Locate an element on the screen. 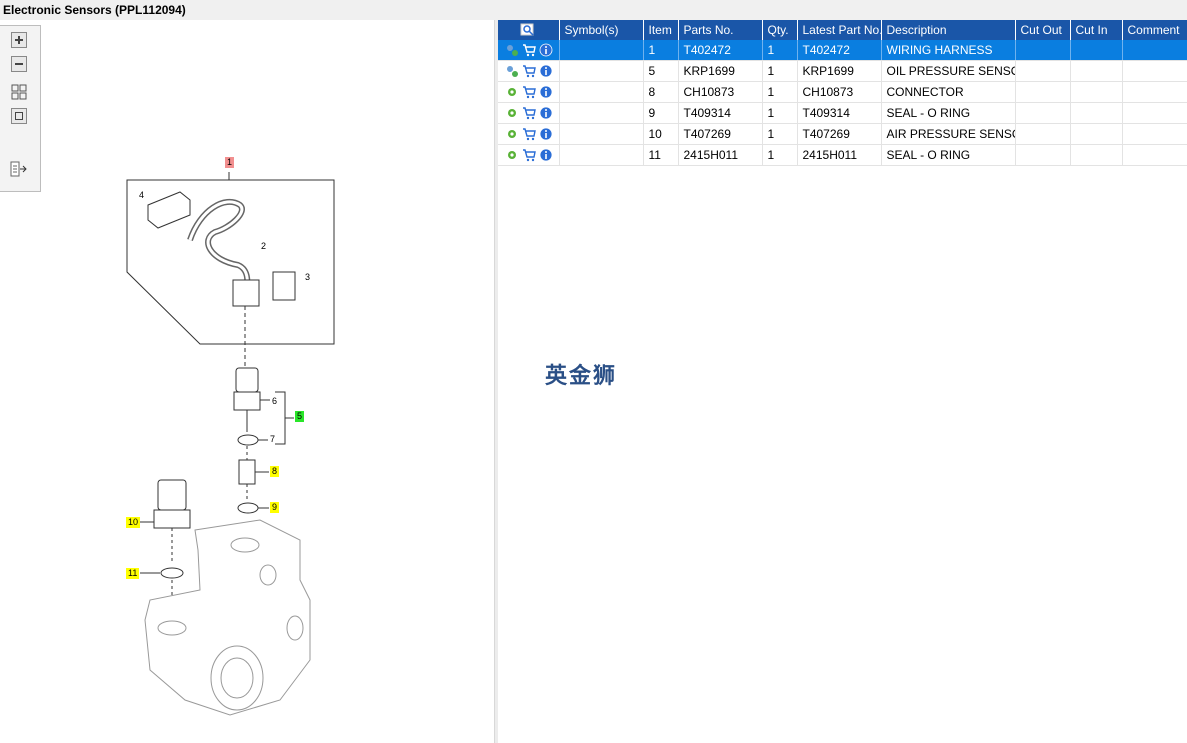 This screenshot has height=743, width=1187. cell-parts-no: CH10873 is located at coordinates (720, 92).